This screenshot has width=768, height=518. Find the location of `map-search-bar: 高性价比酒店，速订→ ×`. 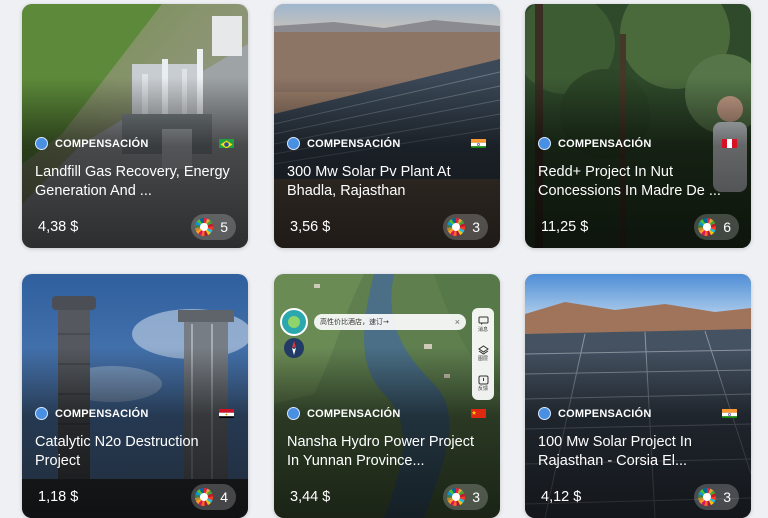

map-search-bar: 高性价比酒店，速订→ × is located at coordinates (390, 322).